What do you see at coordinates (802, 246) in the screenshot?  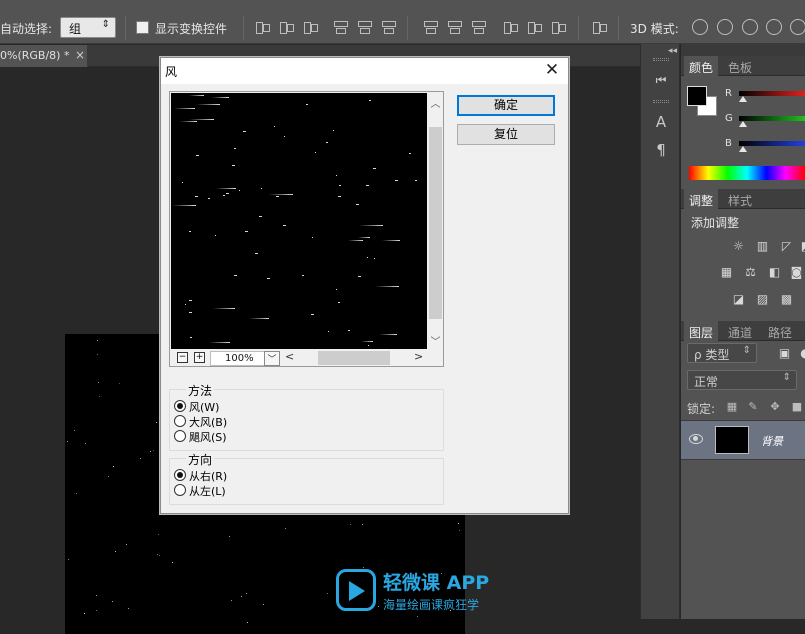 I see `exposure-icon: ◩` at bounding box center [802, 246].